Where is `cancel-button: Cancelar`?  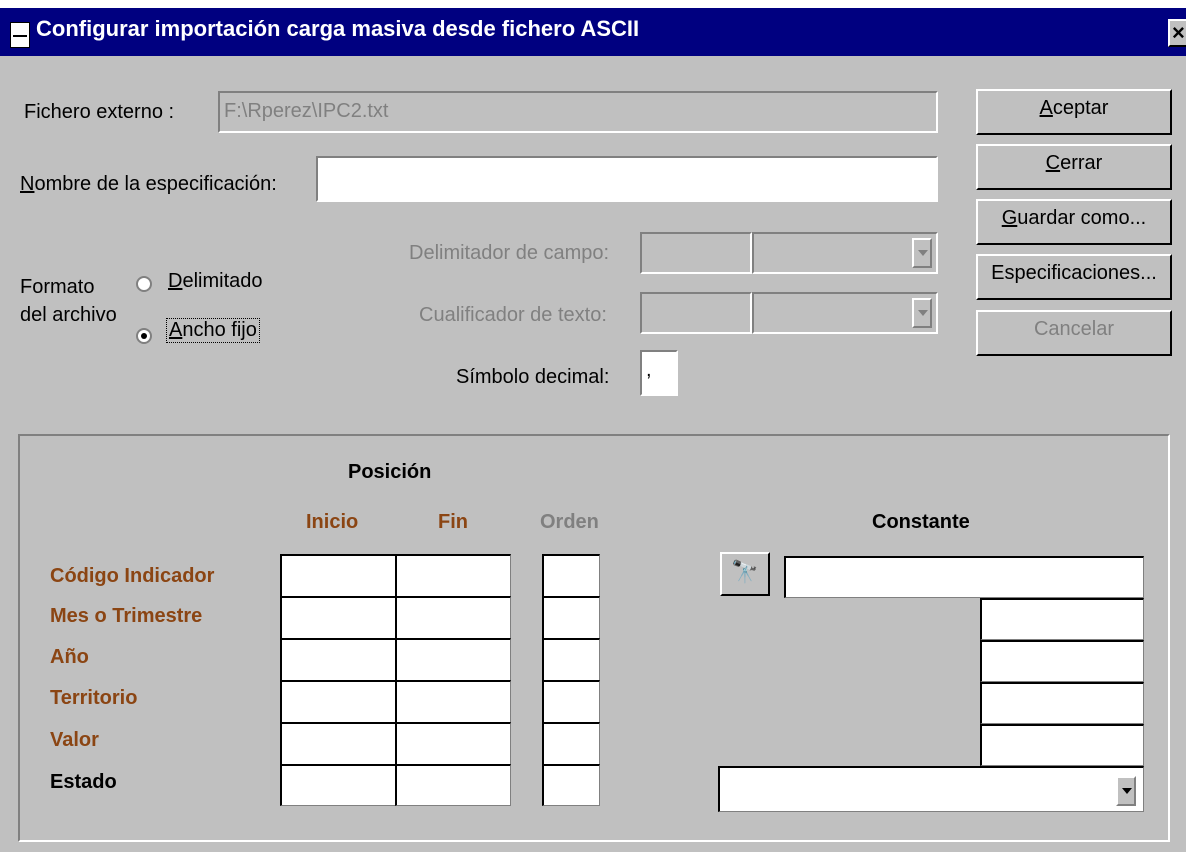 cancel-button: Cancelar is located at coordinates (1074, 333).